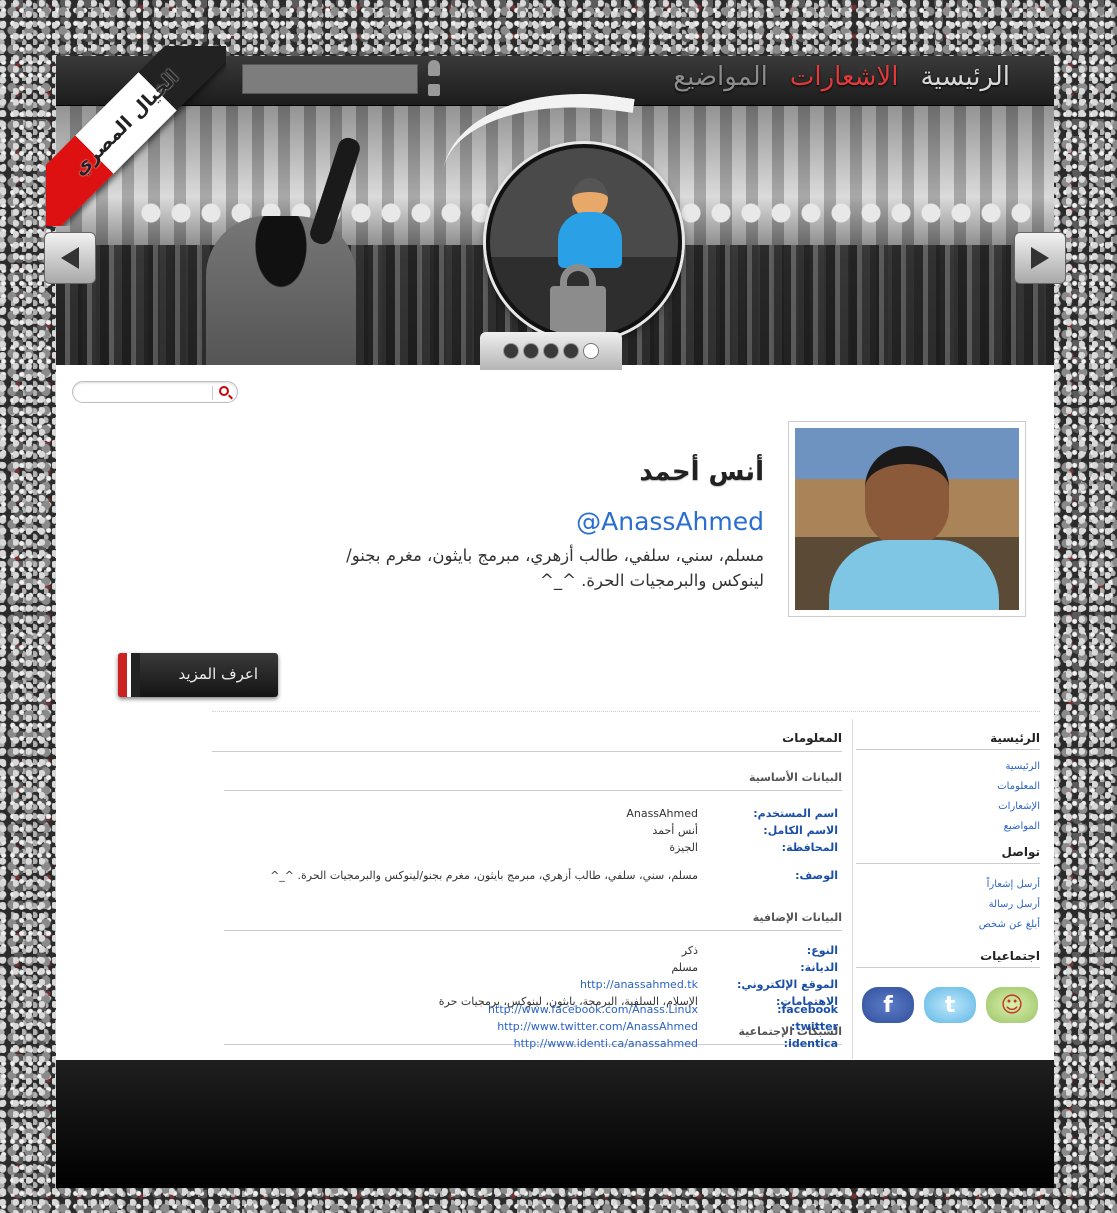  Describe the element at coordinates (684, 967) in the screenshot. I see `info-value: مسلم` at that location.